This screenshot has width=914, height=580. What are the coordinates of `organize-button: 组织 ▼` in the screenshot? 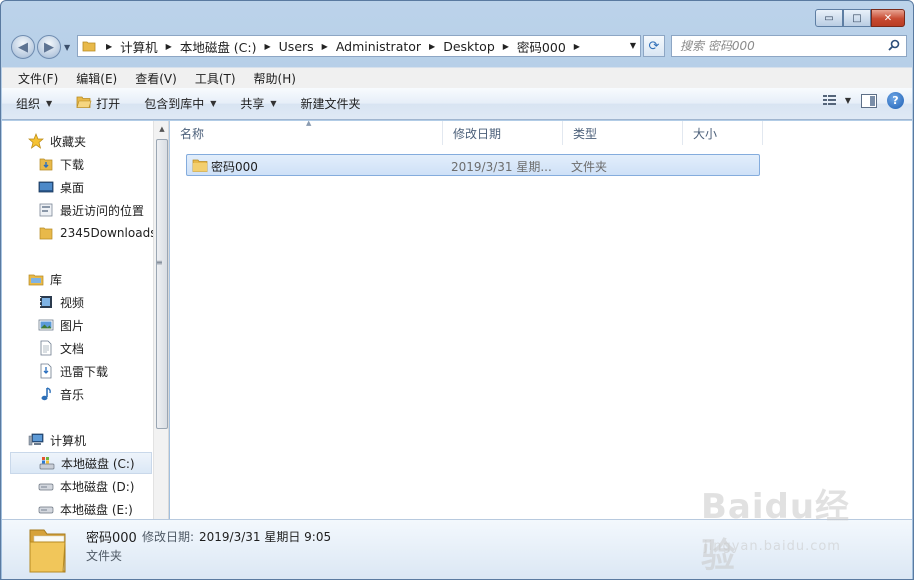 It's located at (32, 104).